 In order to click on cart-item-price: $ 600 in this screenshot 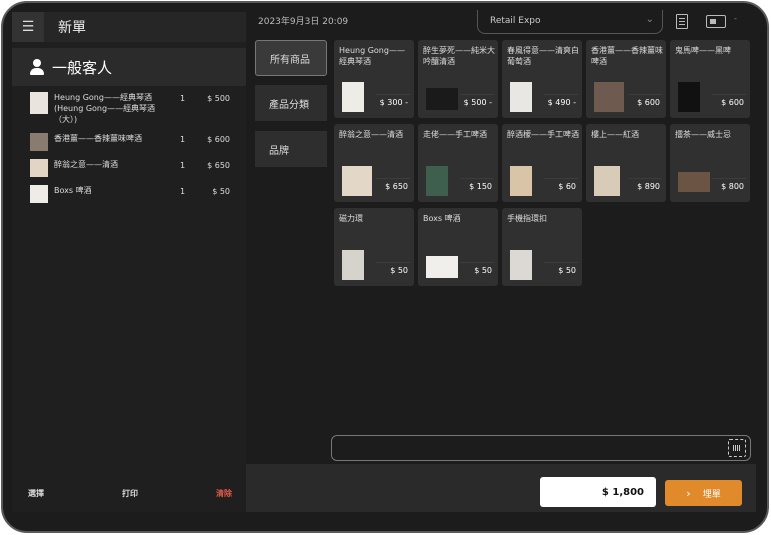, I will do `click(218, 139)`.